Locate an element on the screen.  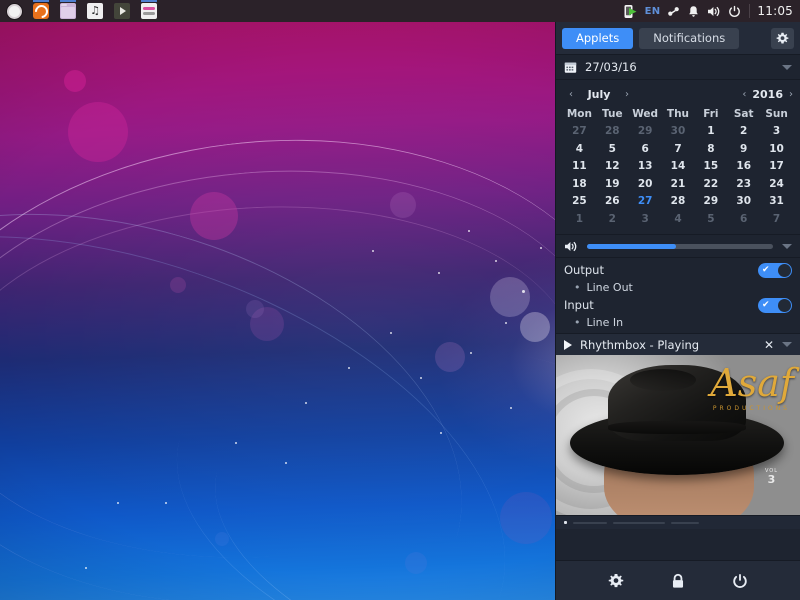
gear-icon is located at coordinates (616, 580).